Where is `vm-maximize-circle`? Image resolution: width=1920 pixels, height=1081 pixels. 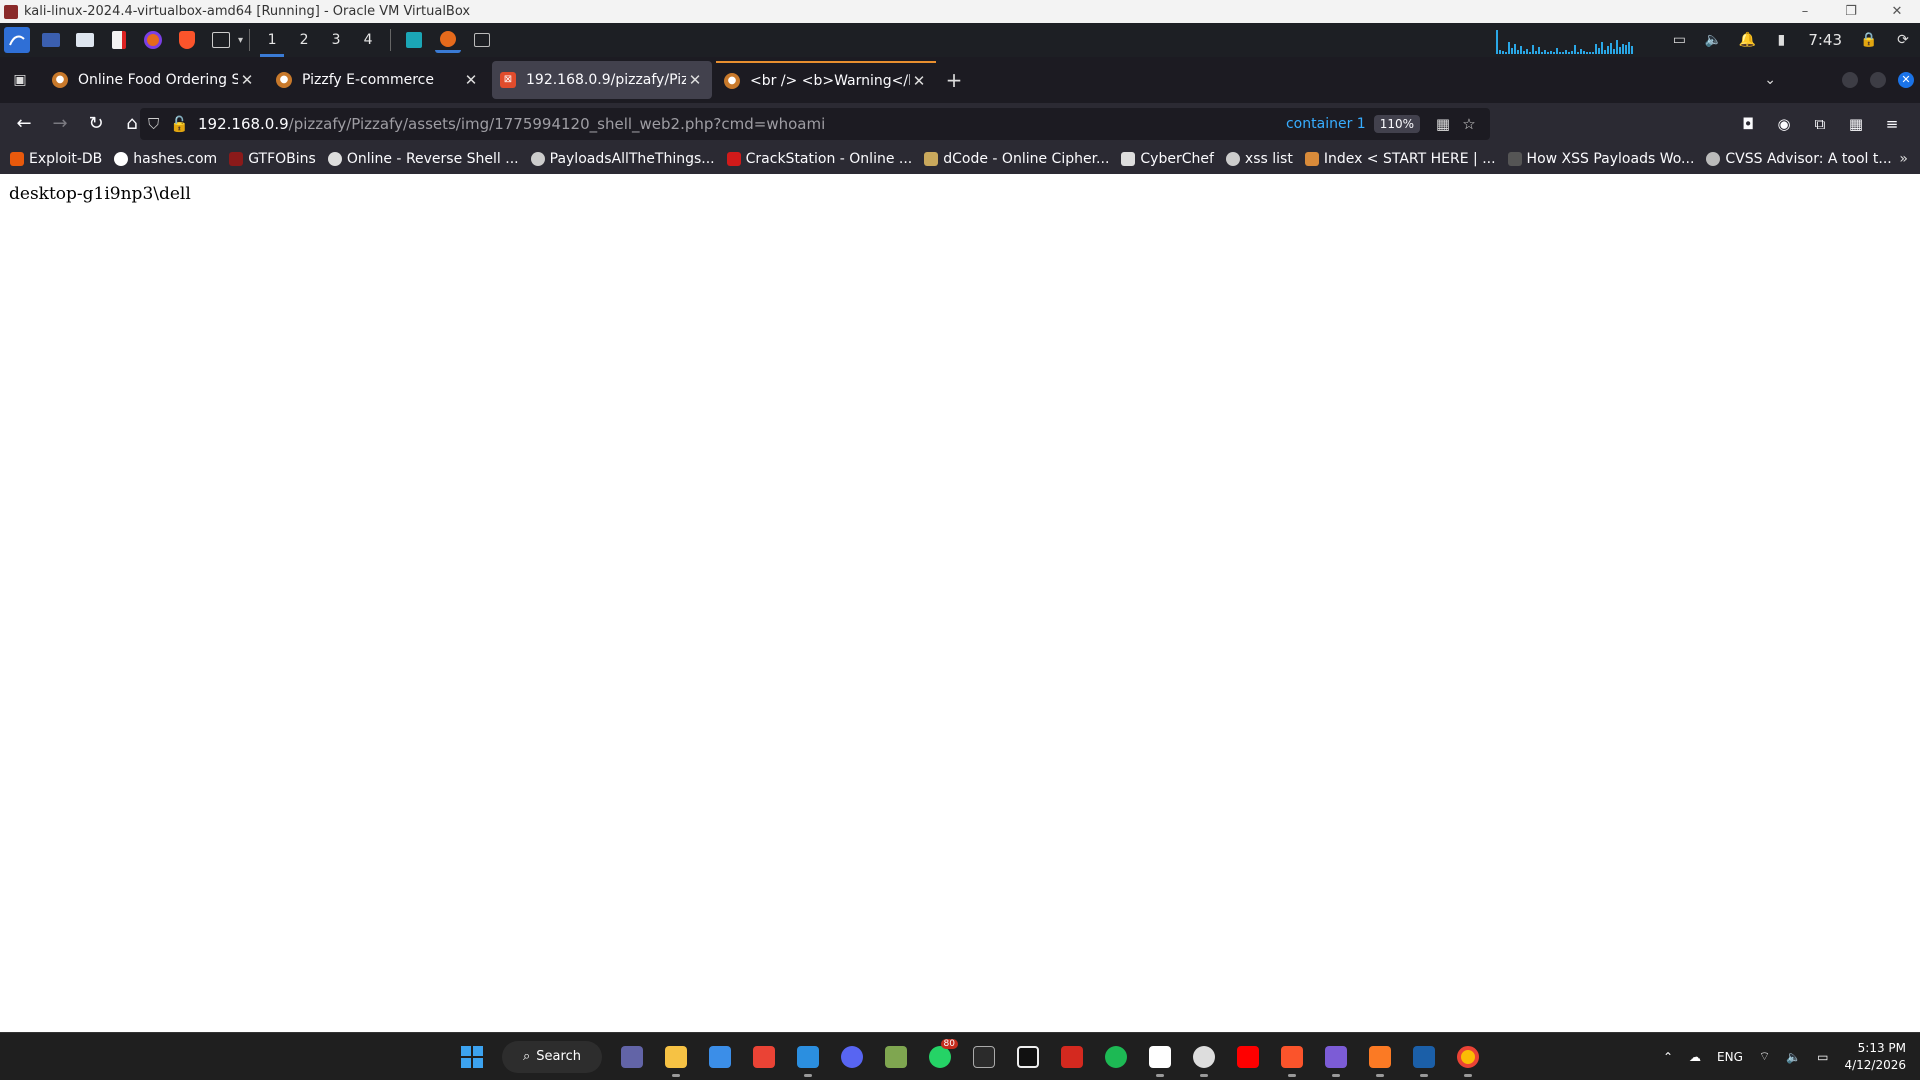
vm-maximize-circle is located at coordinates (1878, 80).